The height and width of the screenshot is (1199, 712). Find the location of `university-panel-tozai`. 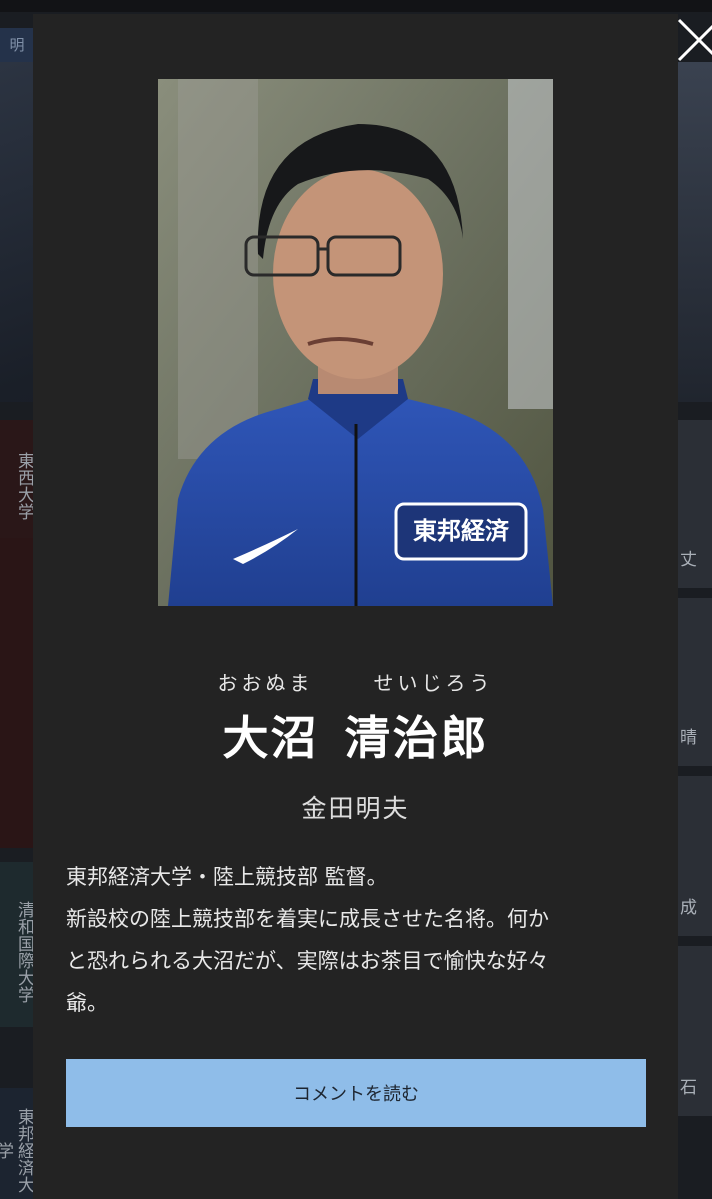

university-panel-tozai is located at coordinates (17, 693).